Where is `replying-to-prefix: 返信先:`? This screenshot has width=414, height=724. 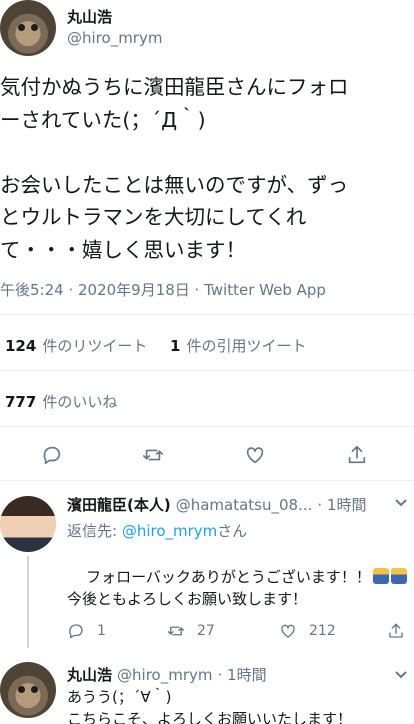
replying-to-prefix: 返信先: is located at coordinates (94, 531).